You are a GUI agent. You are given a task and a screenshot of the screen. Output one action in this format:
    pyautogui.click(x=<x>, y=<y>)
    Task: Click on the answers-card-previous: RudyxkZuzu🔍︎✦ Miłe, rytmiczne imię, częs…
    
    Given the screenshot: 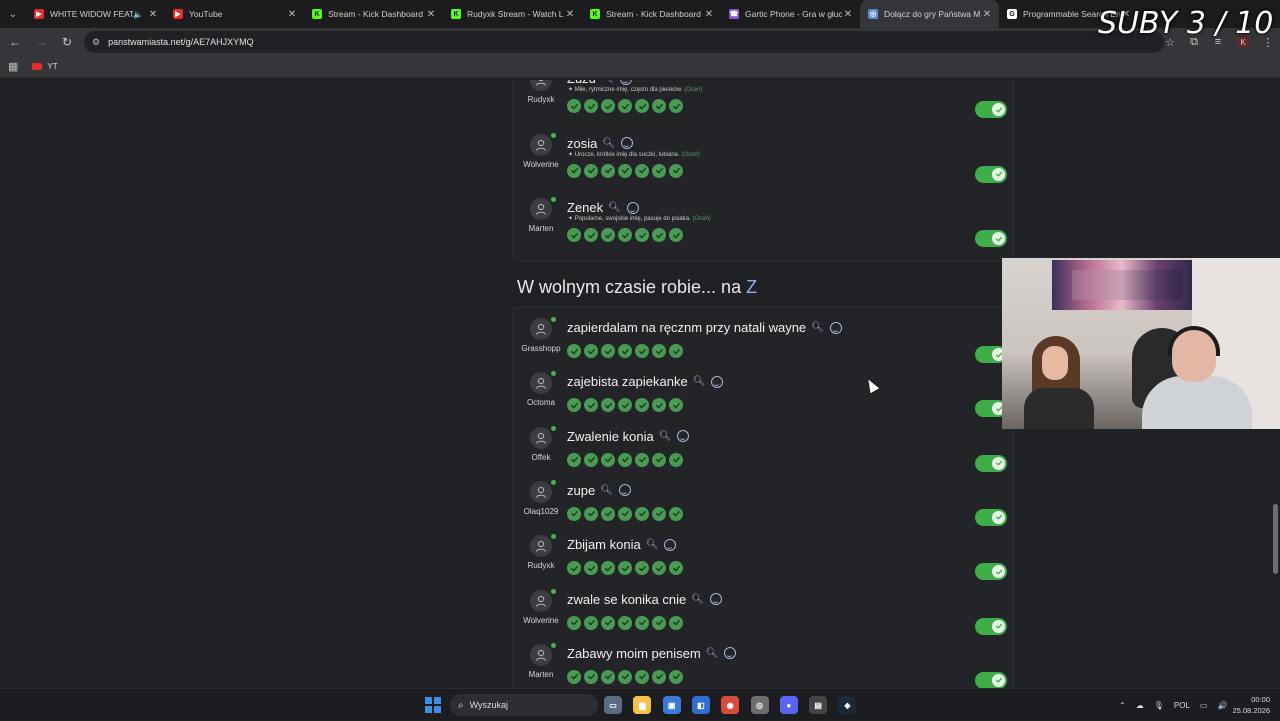 What is the action you would take?
    pyautogui.click(x=763, y=170)
    